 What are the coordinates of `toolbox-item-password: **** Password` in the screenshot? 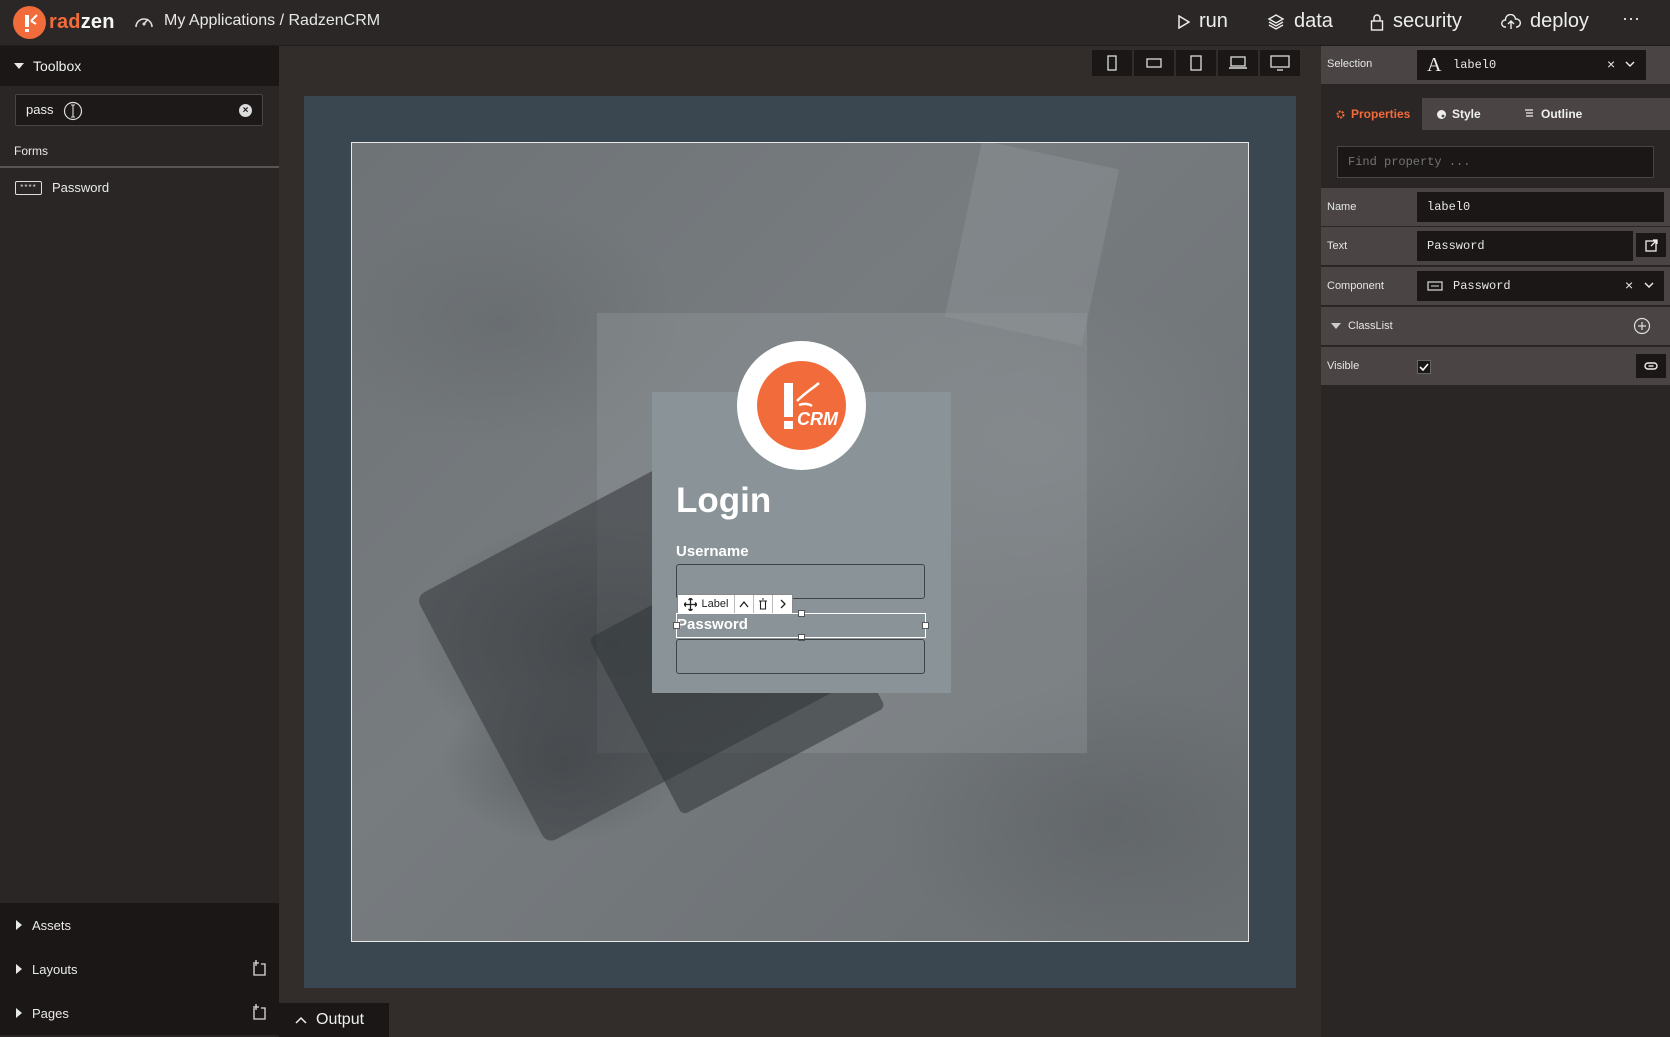 It's located at (62, 187).